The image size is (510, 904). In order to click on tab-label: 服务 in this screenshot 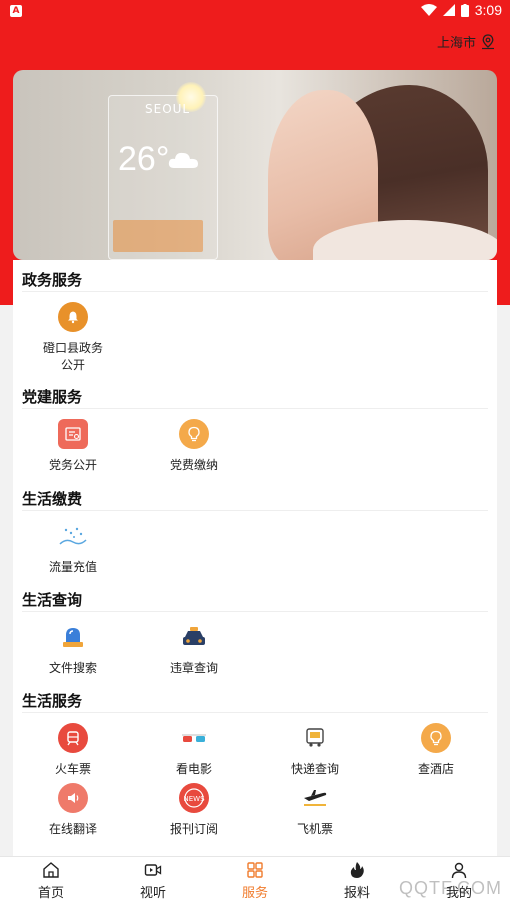, I will do `click(254, 893)`.